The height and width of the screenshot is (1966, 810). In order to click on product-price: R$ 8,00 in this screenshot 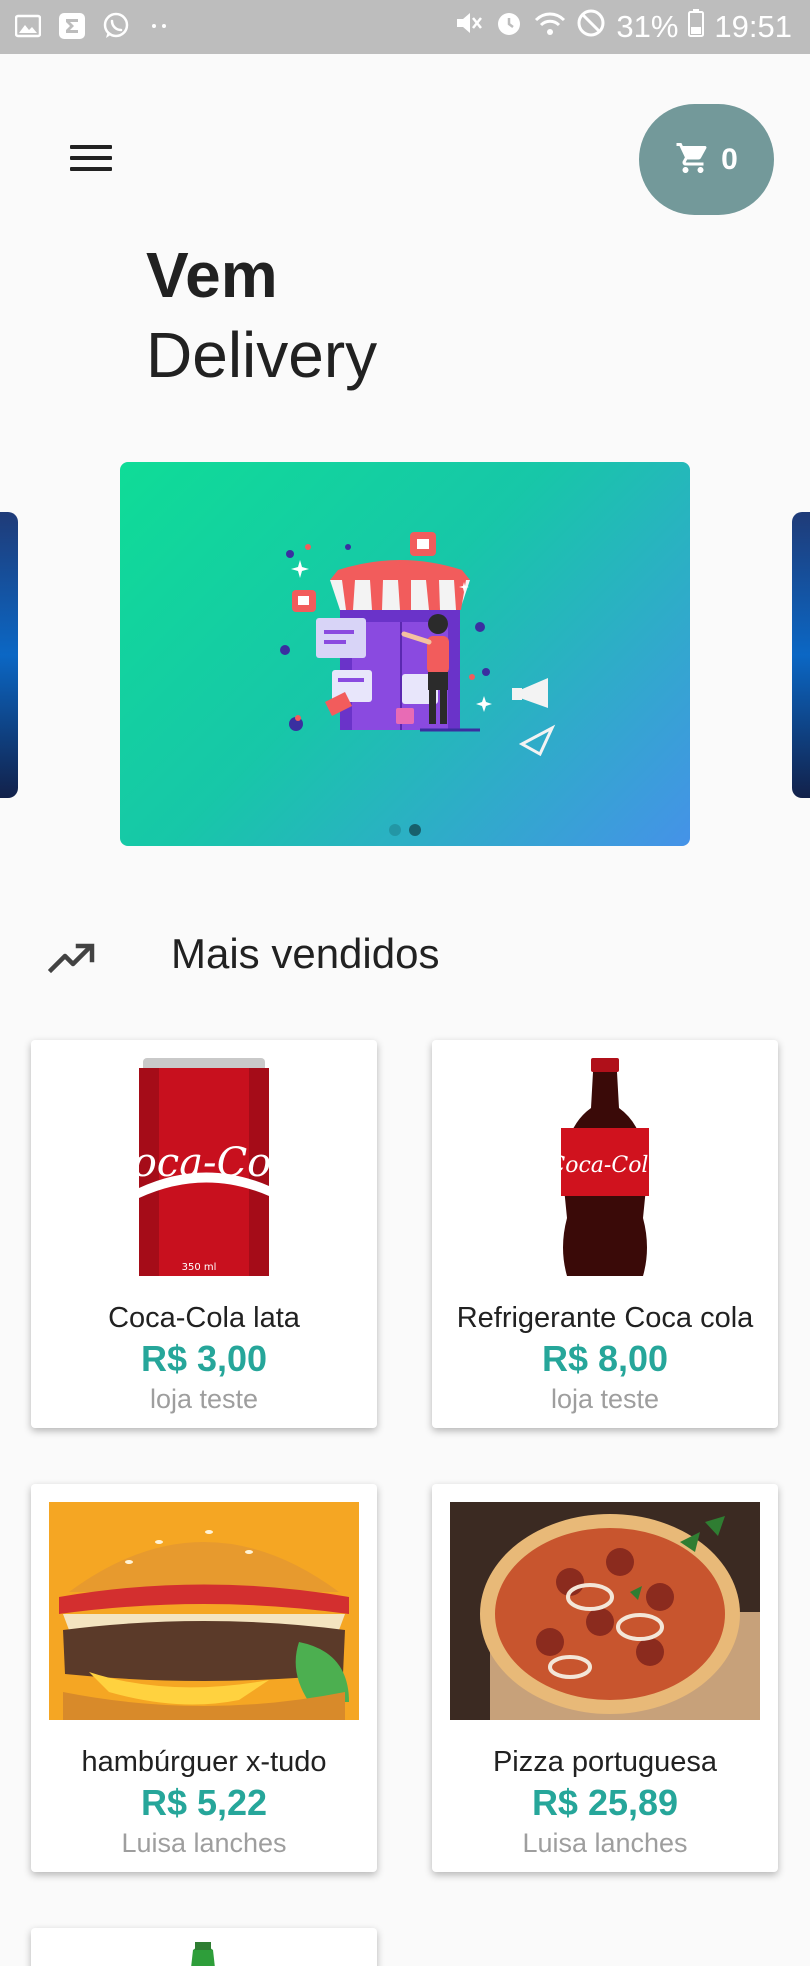, I will do `click(605, 1358)`.